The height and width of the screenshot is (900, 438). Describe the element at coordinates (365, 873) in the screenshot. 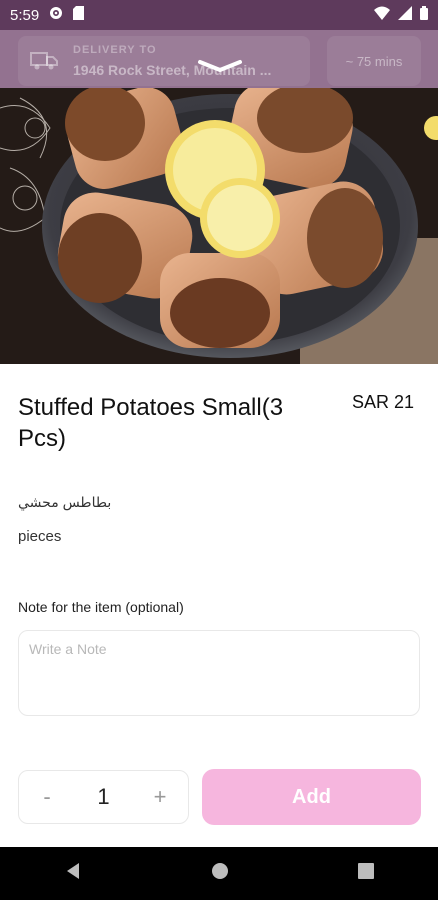

I see `recents-icon` at that location.